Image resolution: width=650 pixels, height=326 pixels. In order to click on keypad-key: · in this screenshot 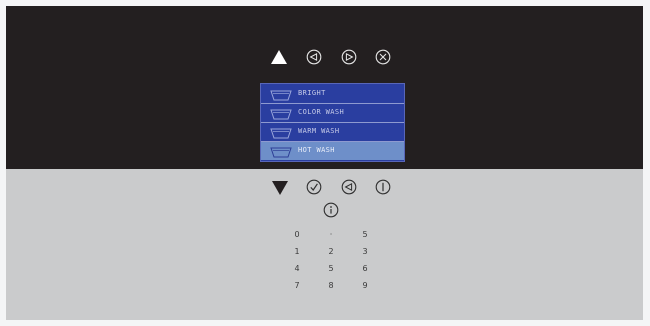, I will do `click(331, 234)`.